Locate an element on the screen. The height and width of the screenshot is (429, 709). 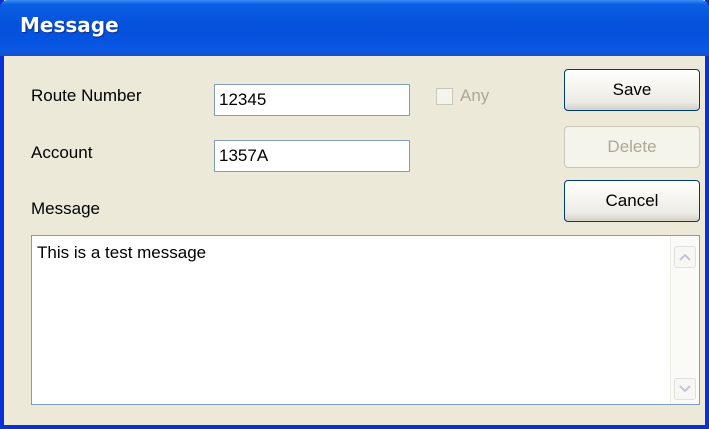
chevron-down-icon is located at coordinates (685, 389).